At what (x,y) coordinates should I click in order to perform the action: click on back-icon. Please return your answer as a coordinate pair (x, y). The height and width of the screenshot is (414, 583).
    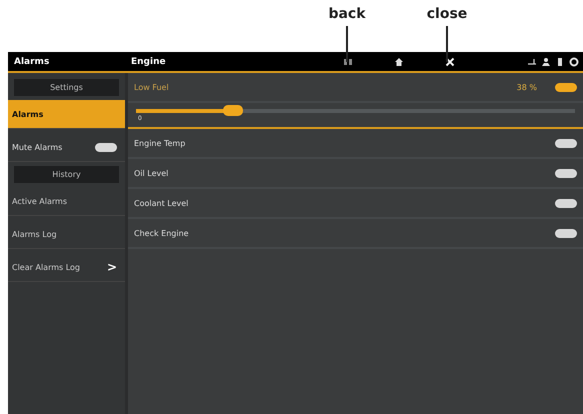
    Looking at the image, I should click on (348, 61).